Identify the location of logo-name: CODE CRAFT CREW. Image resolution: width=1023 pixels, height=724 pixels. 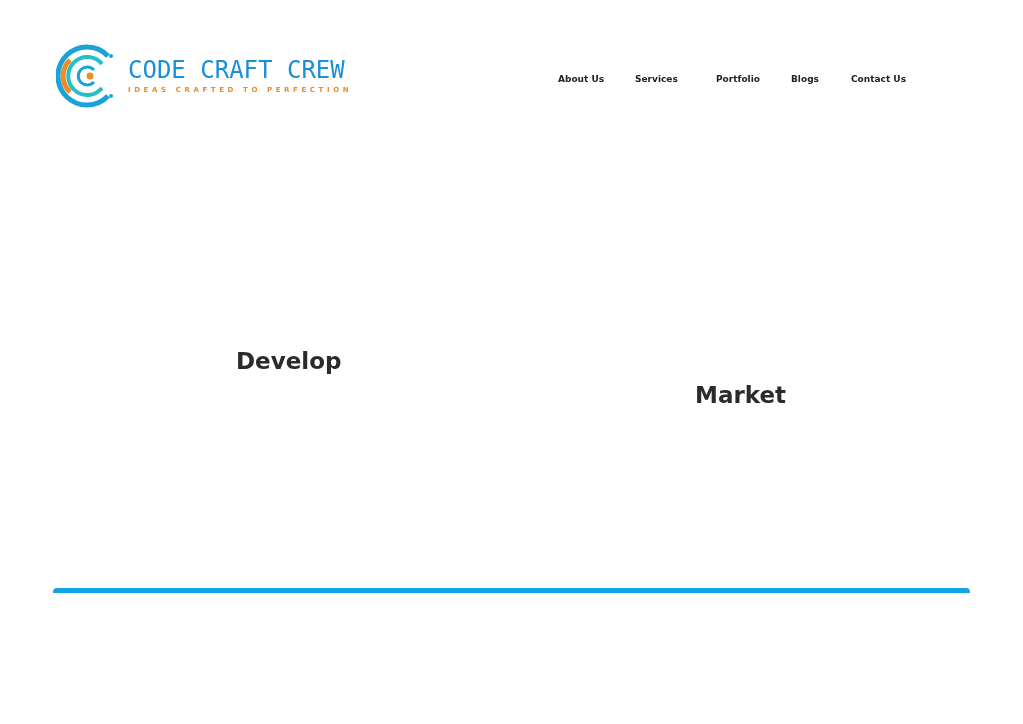
(237, 70).